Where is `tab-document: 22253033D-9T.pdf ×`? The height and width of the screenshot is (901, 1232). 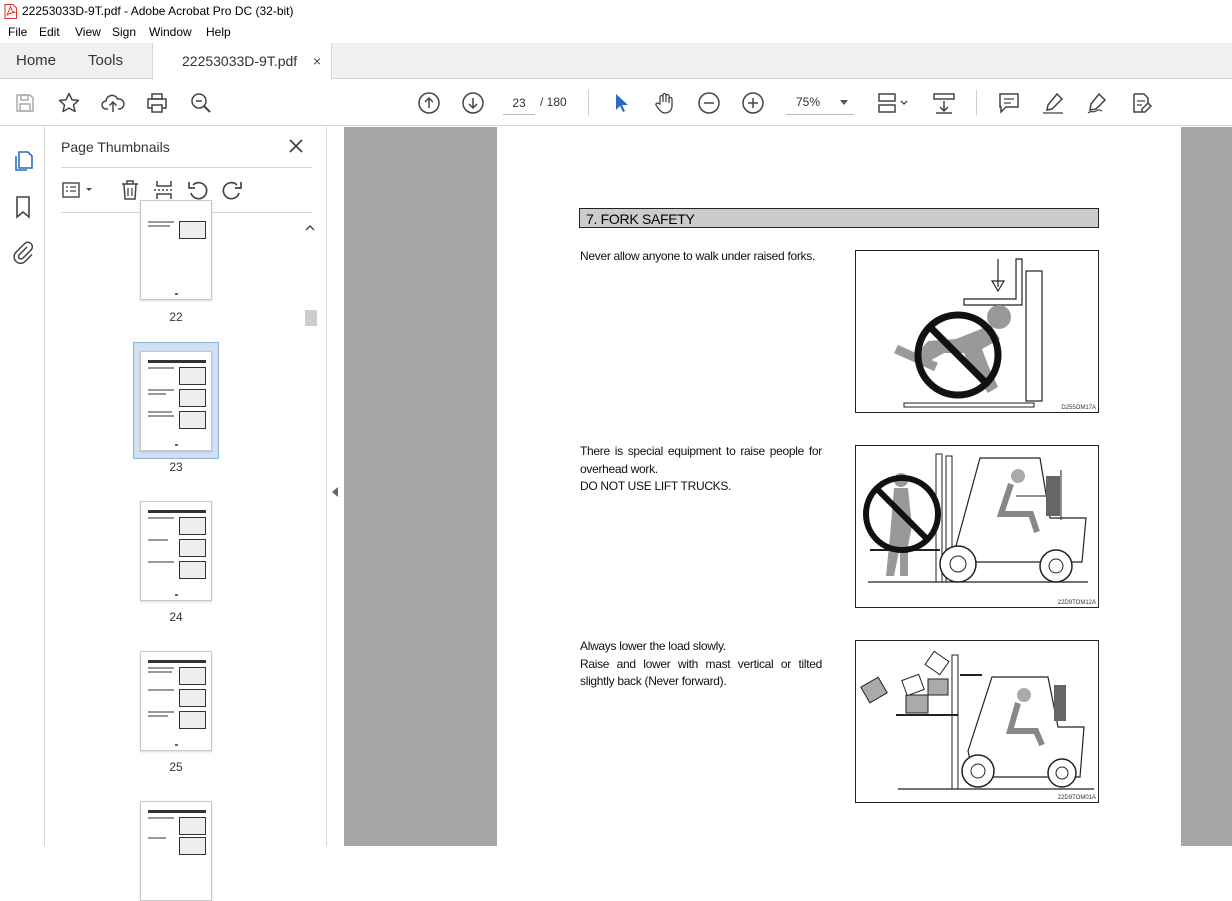
tab-document: 22253033D-9T.pdf × is located at coordinates (242, 61).